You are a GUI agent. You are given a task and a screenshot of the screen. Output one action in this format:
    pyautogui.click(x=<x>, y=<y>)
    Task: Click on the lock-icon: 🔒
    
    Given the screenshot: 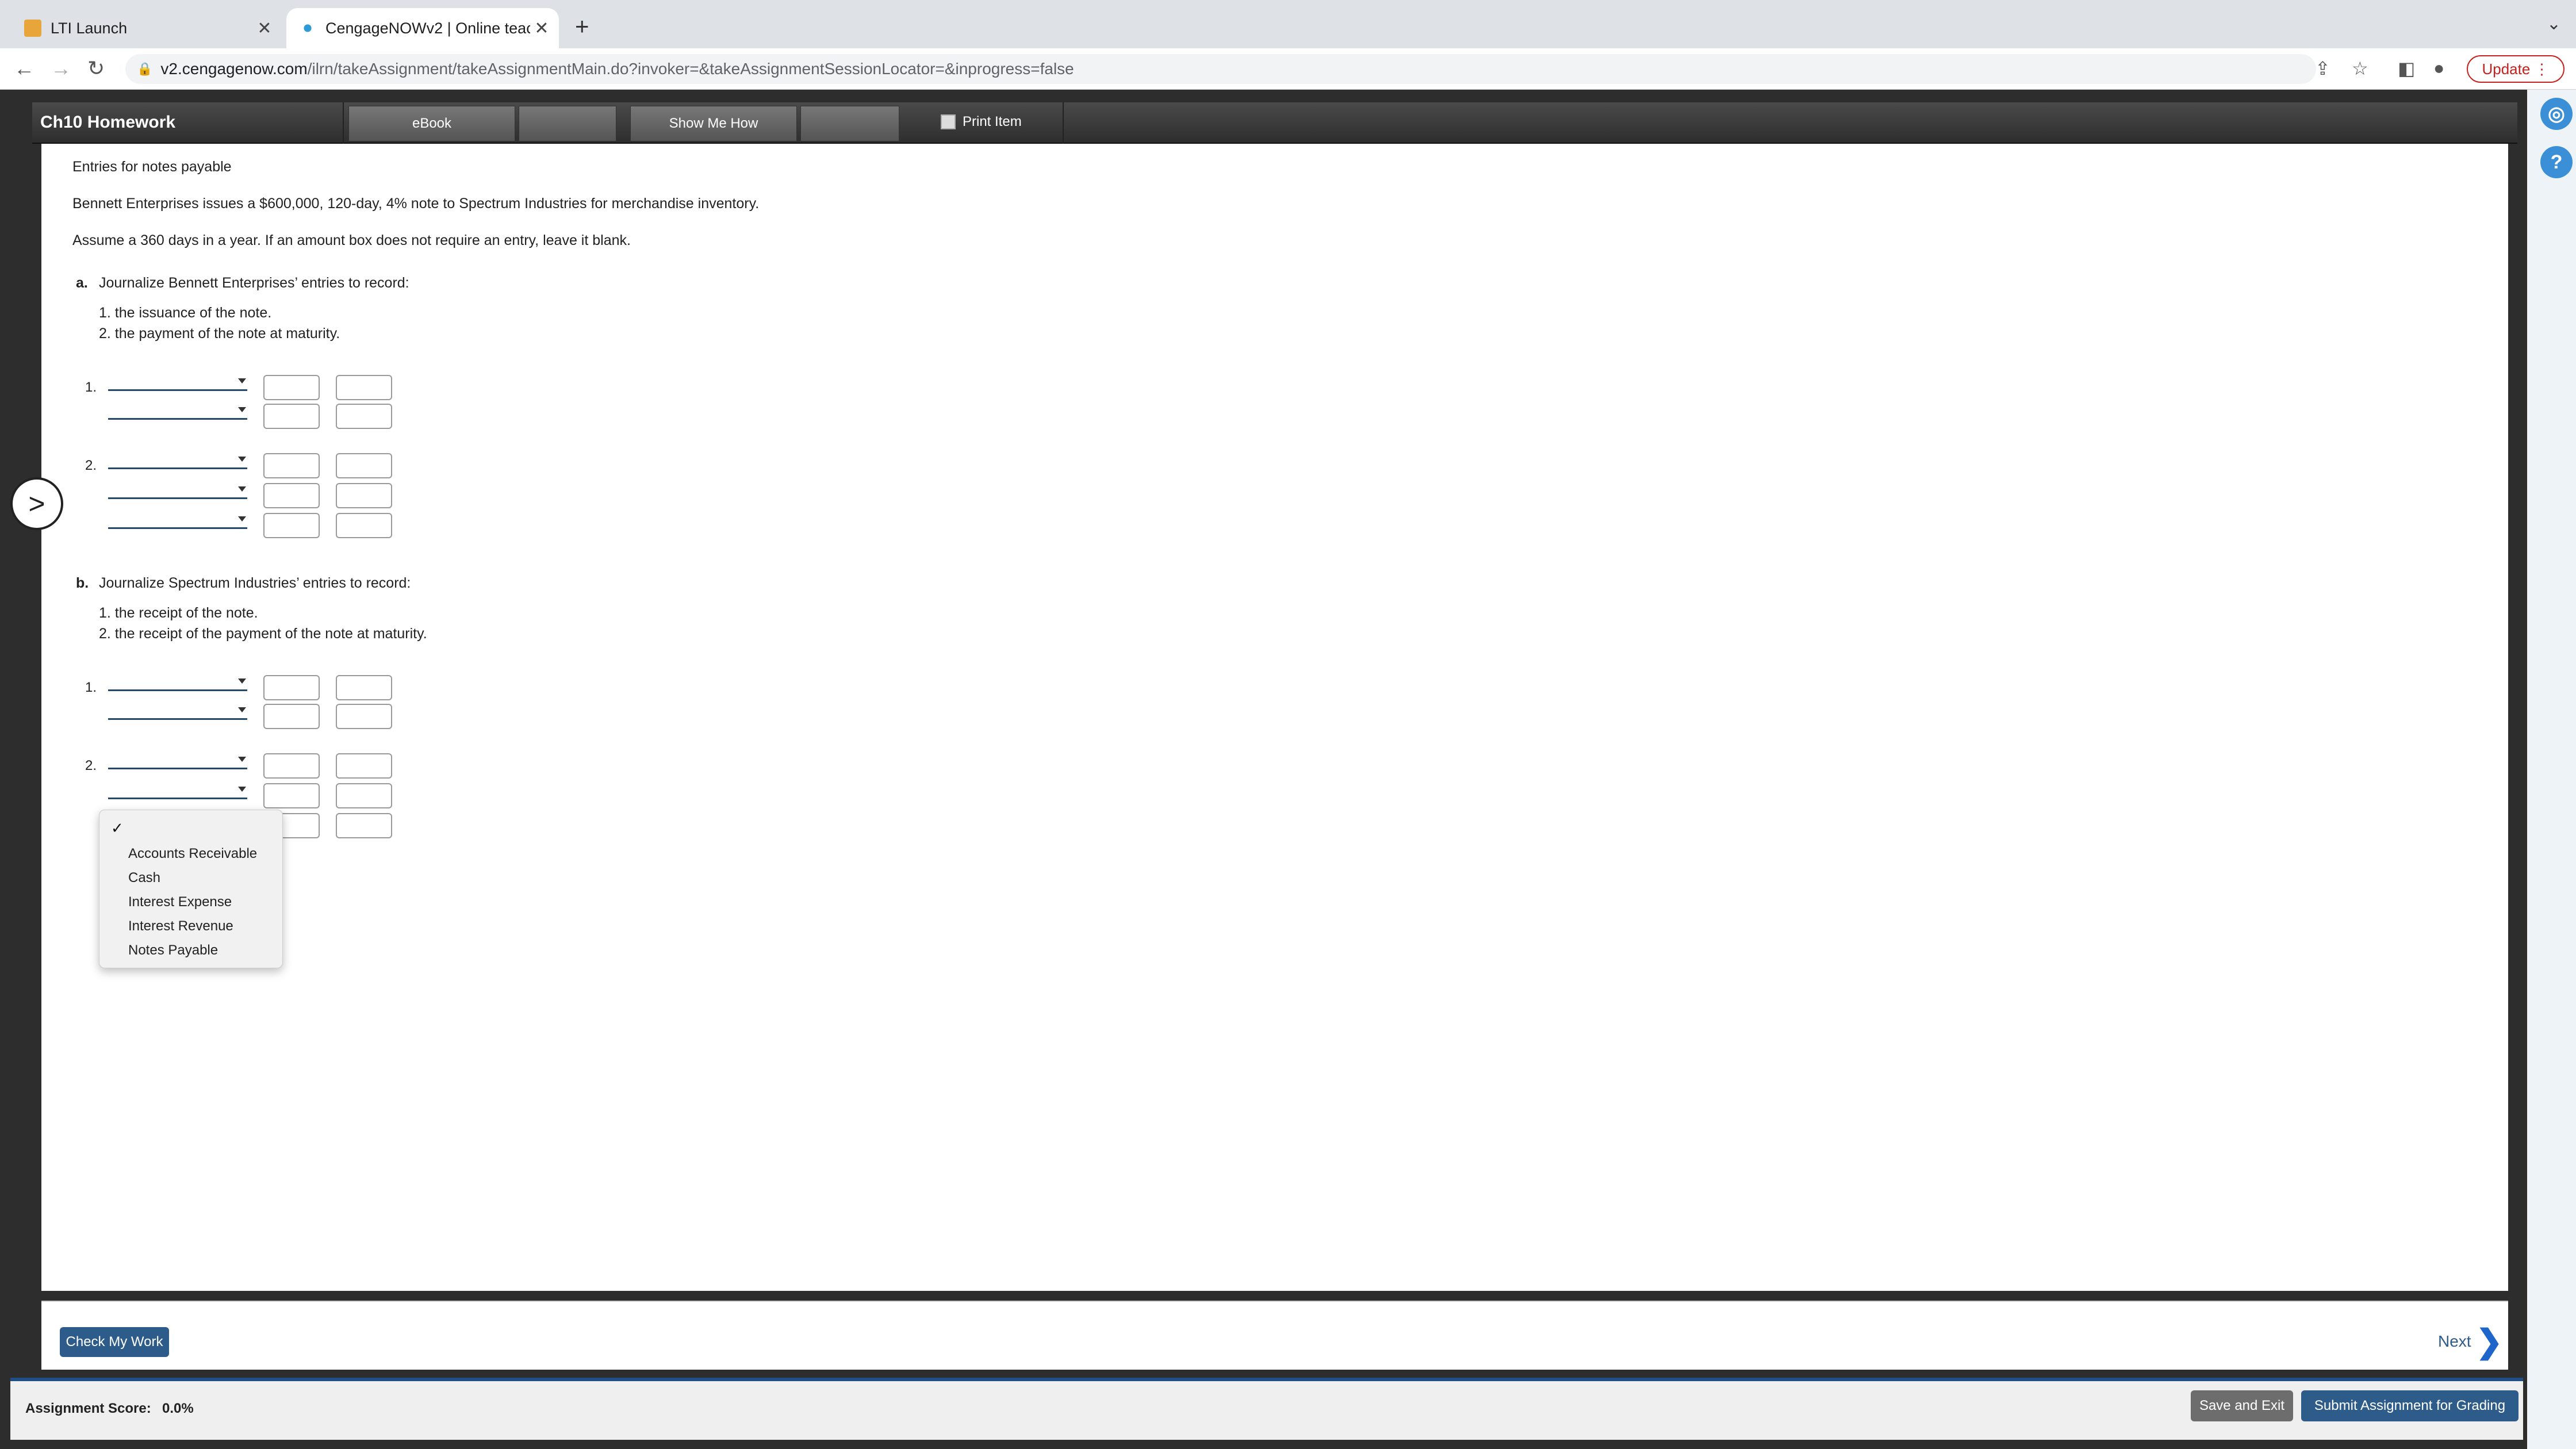 What is the action you would take?
    pyautogui.click(x=145, y=69)
    